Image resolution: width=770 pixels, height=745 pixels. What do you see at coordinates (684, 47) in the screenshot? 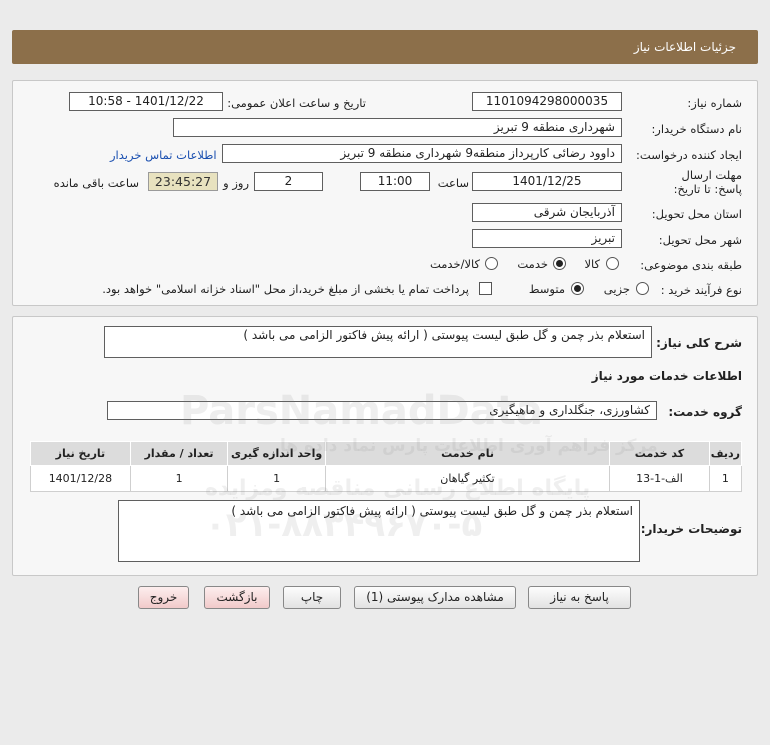
I see `page-title: جزئیات اطلاعات نیاز` at bounding box center [684, 47].